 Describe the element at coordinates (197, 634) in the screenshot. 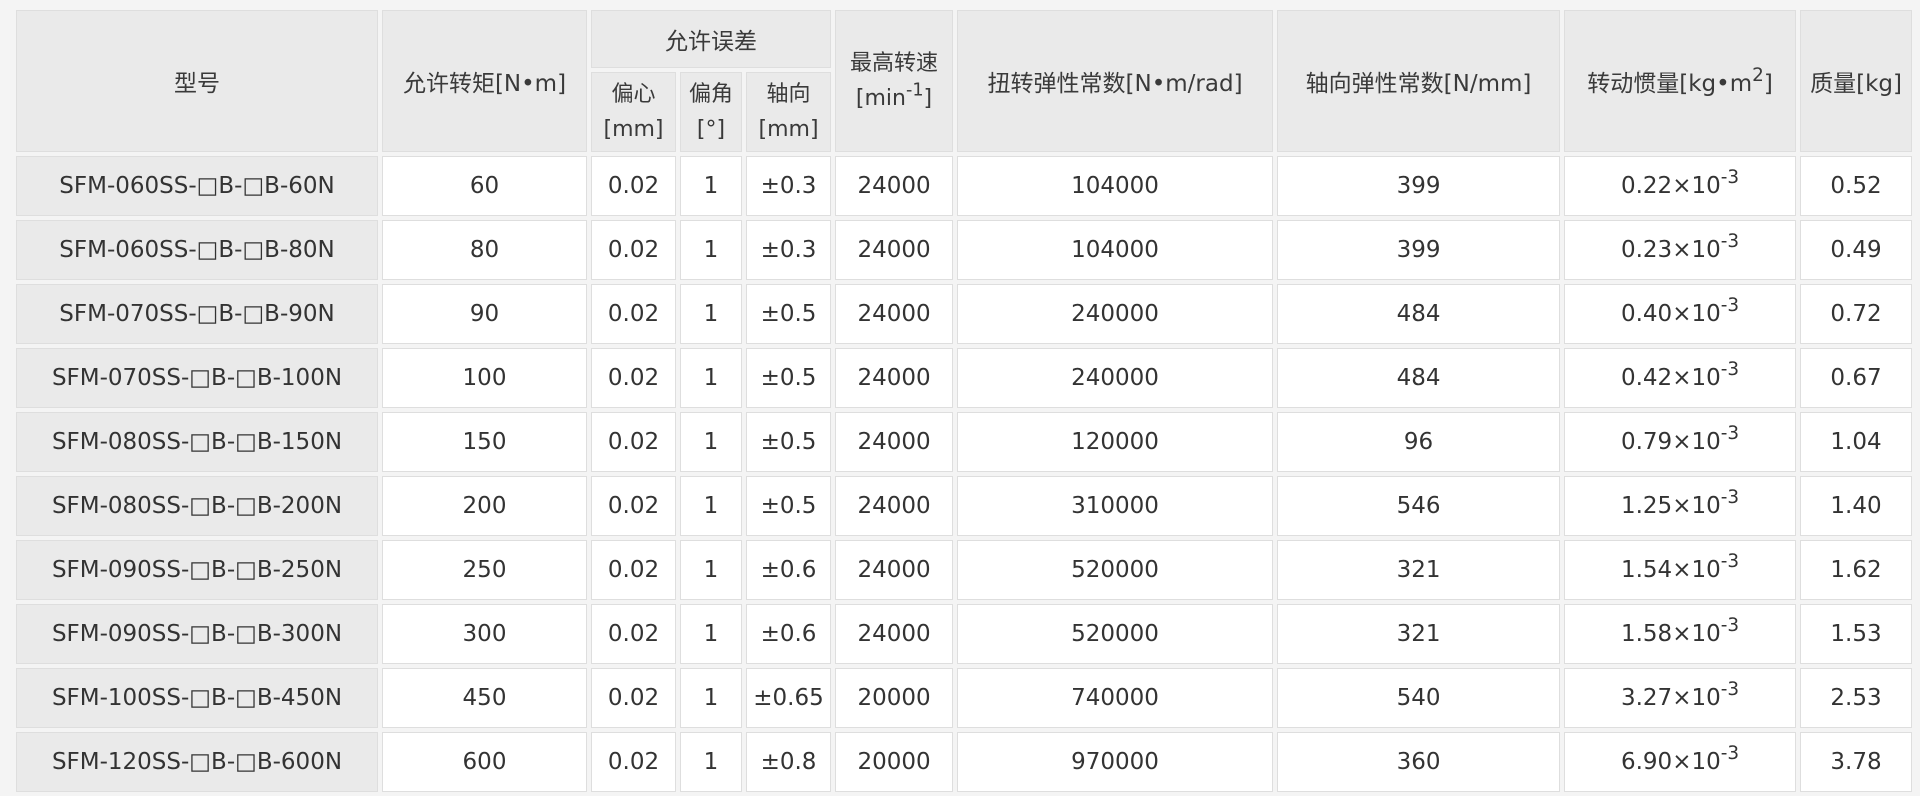

I see `cell-model: SFM-090SS-□B-□B-300N` at that location.